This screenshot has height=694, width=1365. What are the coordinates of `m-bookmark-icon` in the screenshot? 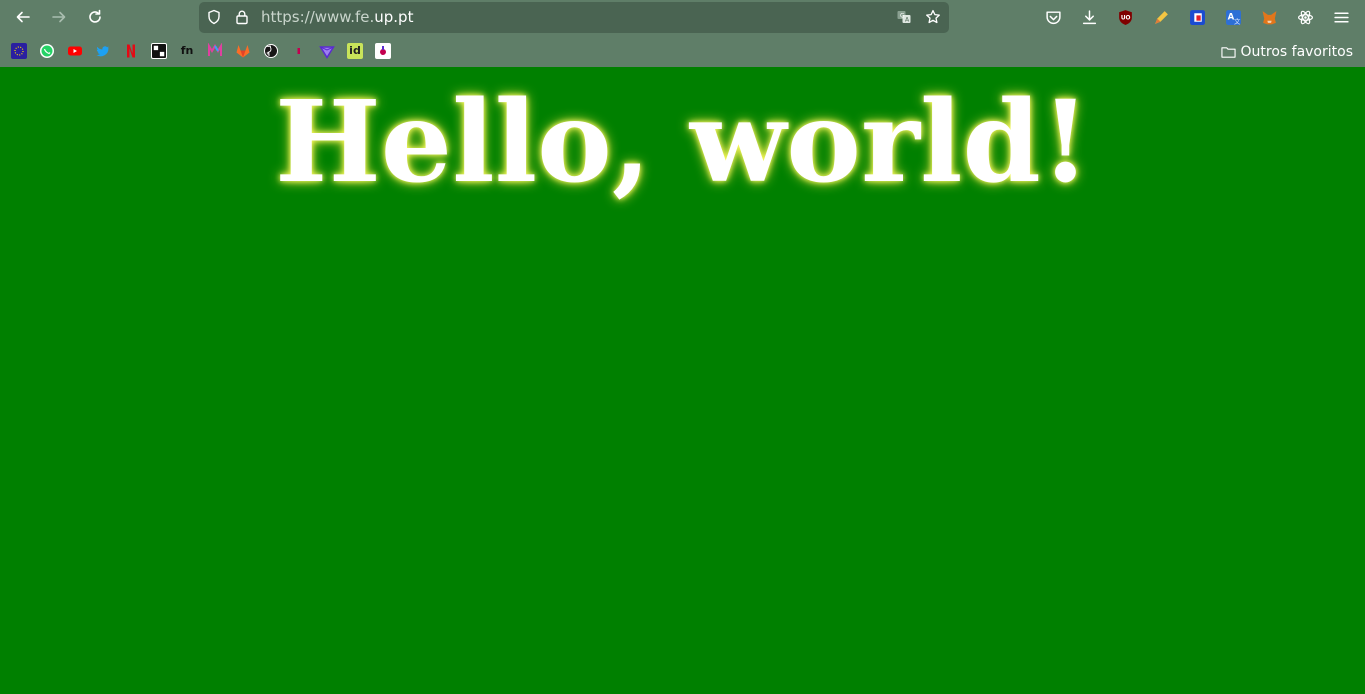 It's located at (215, 51).